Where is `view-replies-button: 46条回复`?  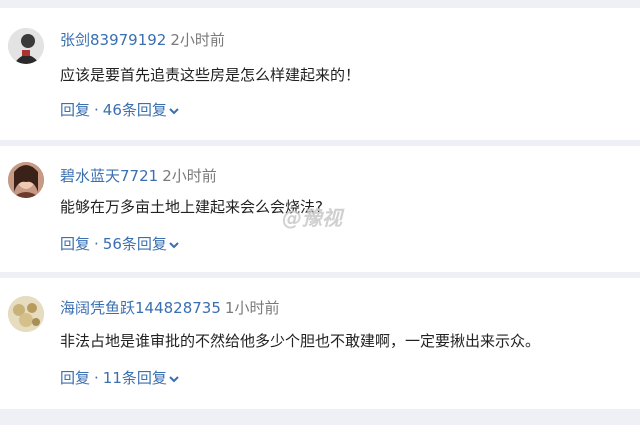
view-replies-button: 46条回复 is located at coordinates (135, 110).